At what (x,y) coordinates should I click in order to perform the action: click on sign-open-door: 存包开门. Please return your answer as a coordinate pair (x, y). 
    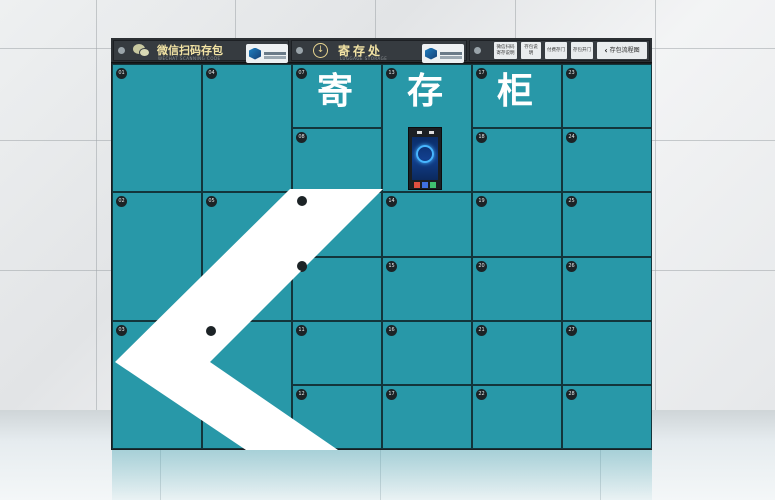
    Looking at the image, I should click on (582, 50).